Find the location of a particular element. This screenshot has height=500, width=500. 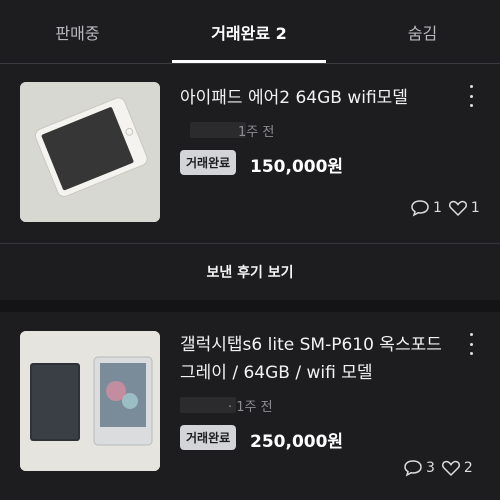

product-price: 150,000원 is located at coordinates (297, 167).